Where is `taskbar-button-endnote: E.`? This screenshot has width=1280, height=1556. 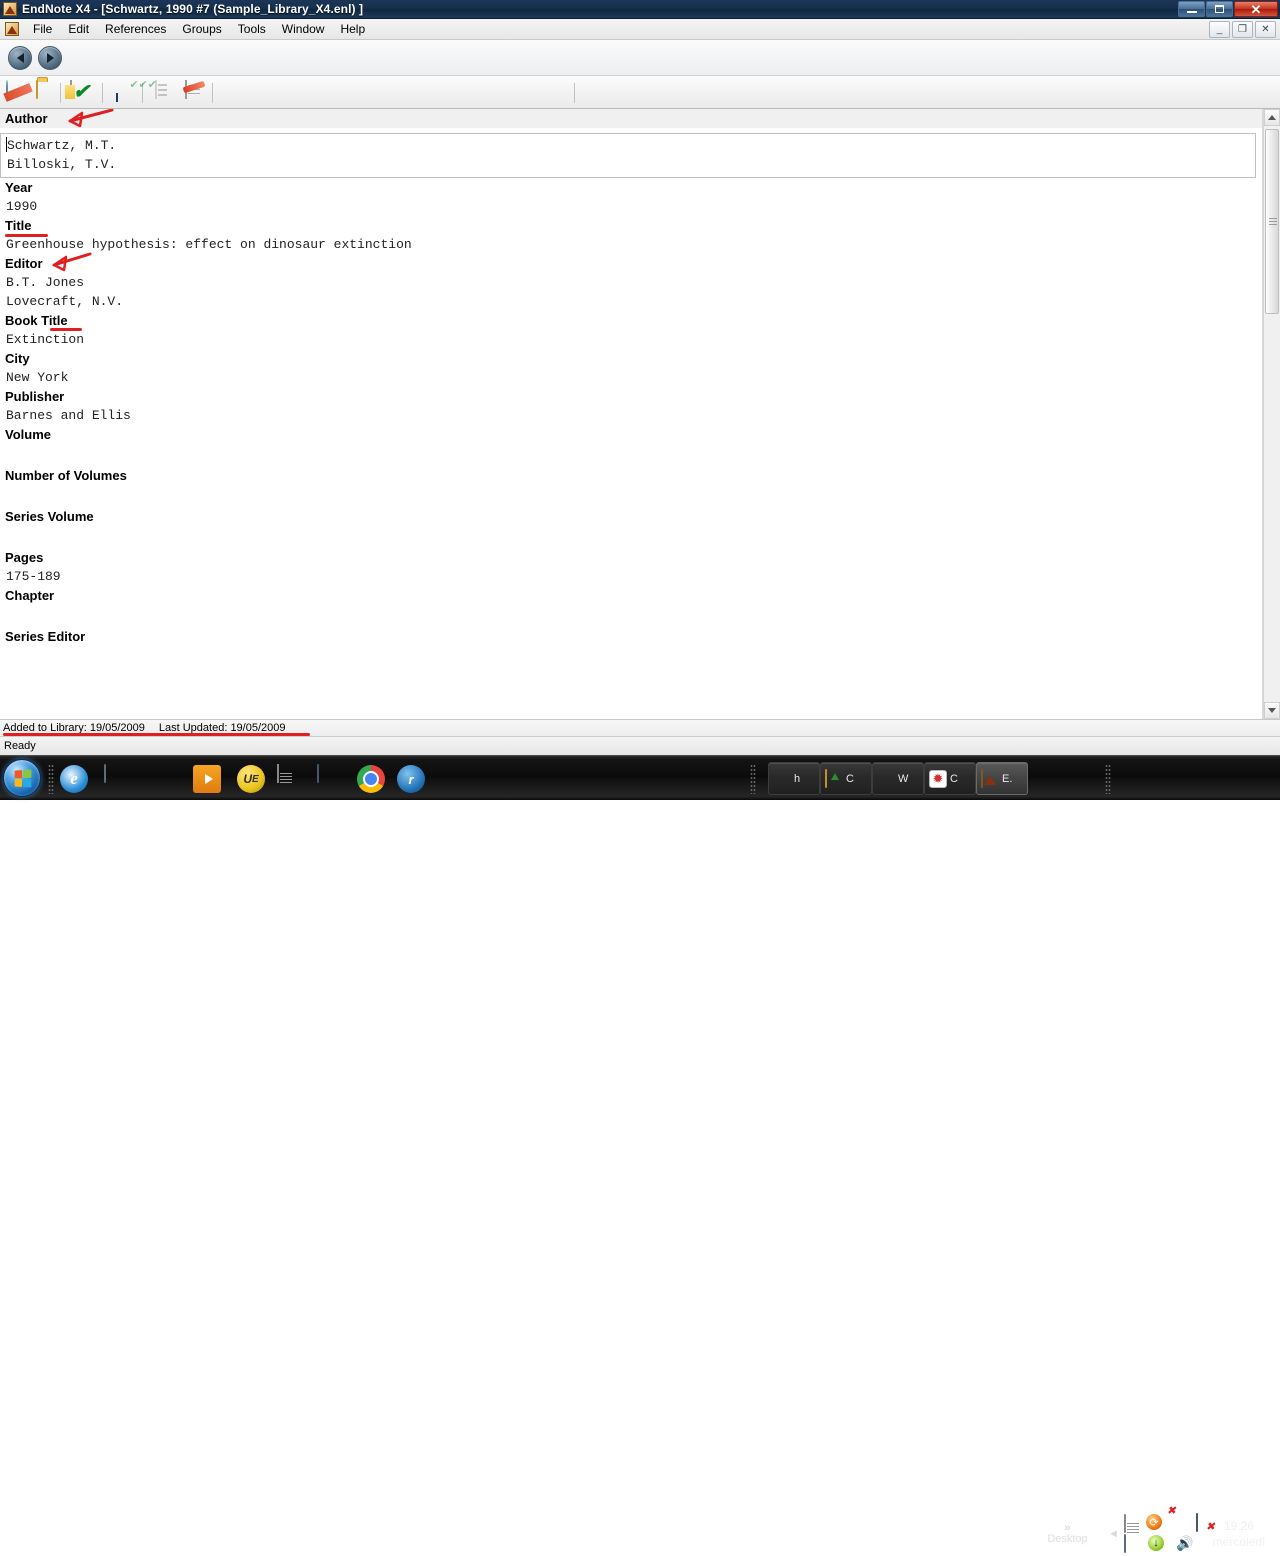 taskbar-button-endnote: E. is located at coordinates (1002, 778).